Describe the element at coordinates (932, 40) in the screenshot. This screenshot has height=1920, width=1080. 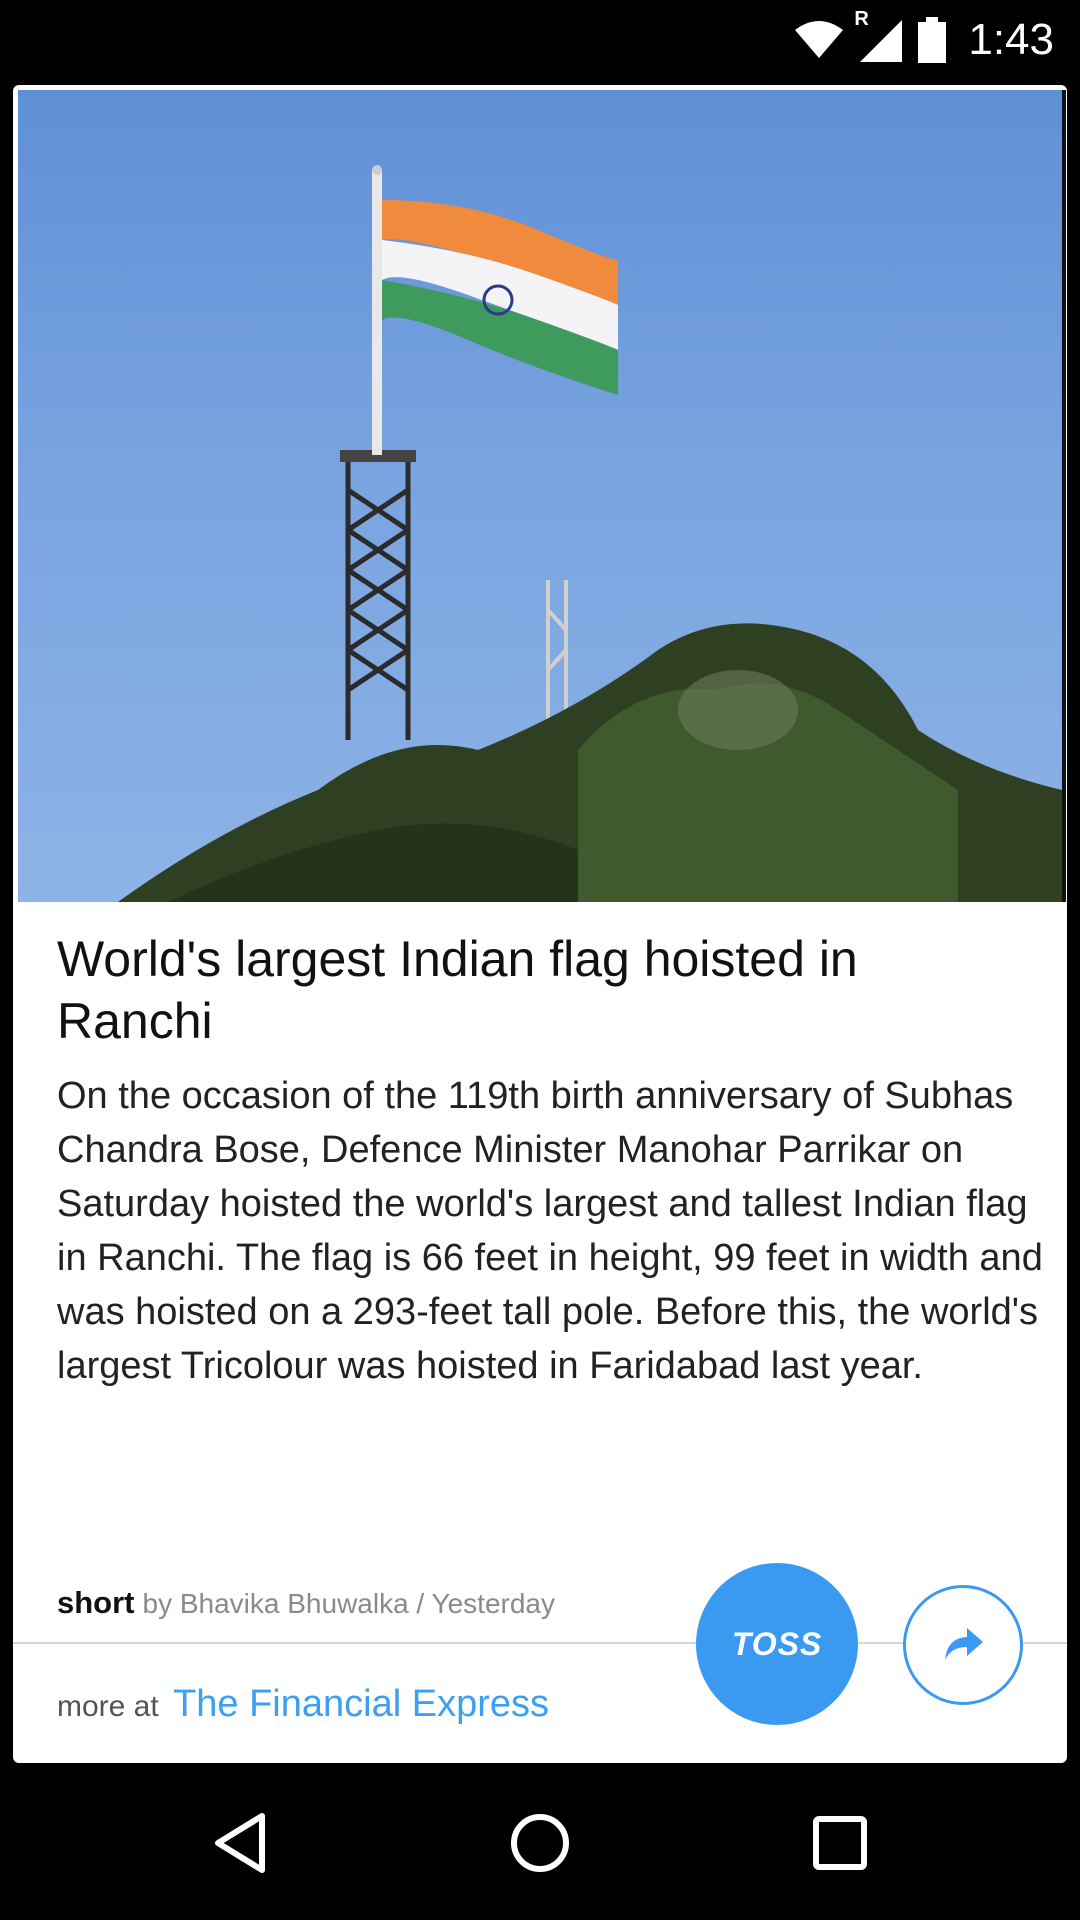
I see `battery-icon` at that location.